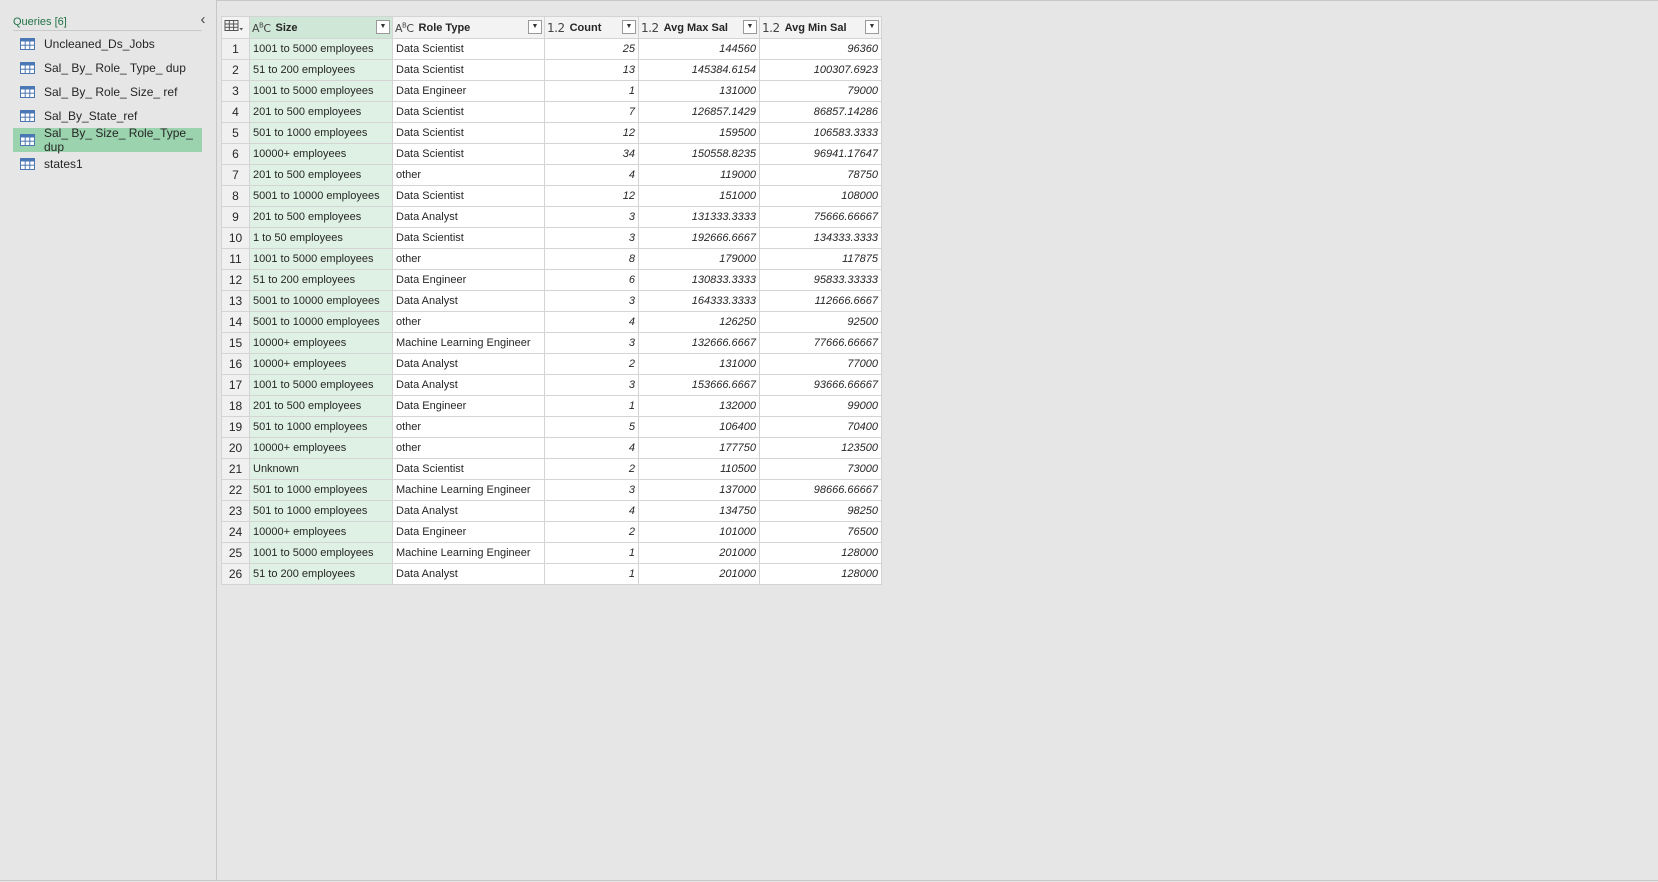  I want to click on avg-max-sal-cell: 126250, so click(699, 322).